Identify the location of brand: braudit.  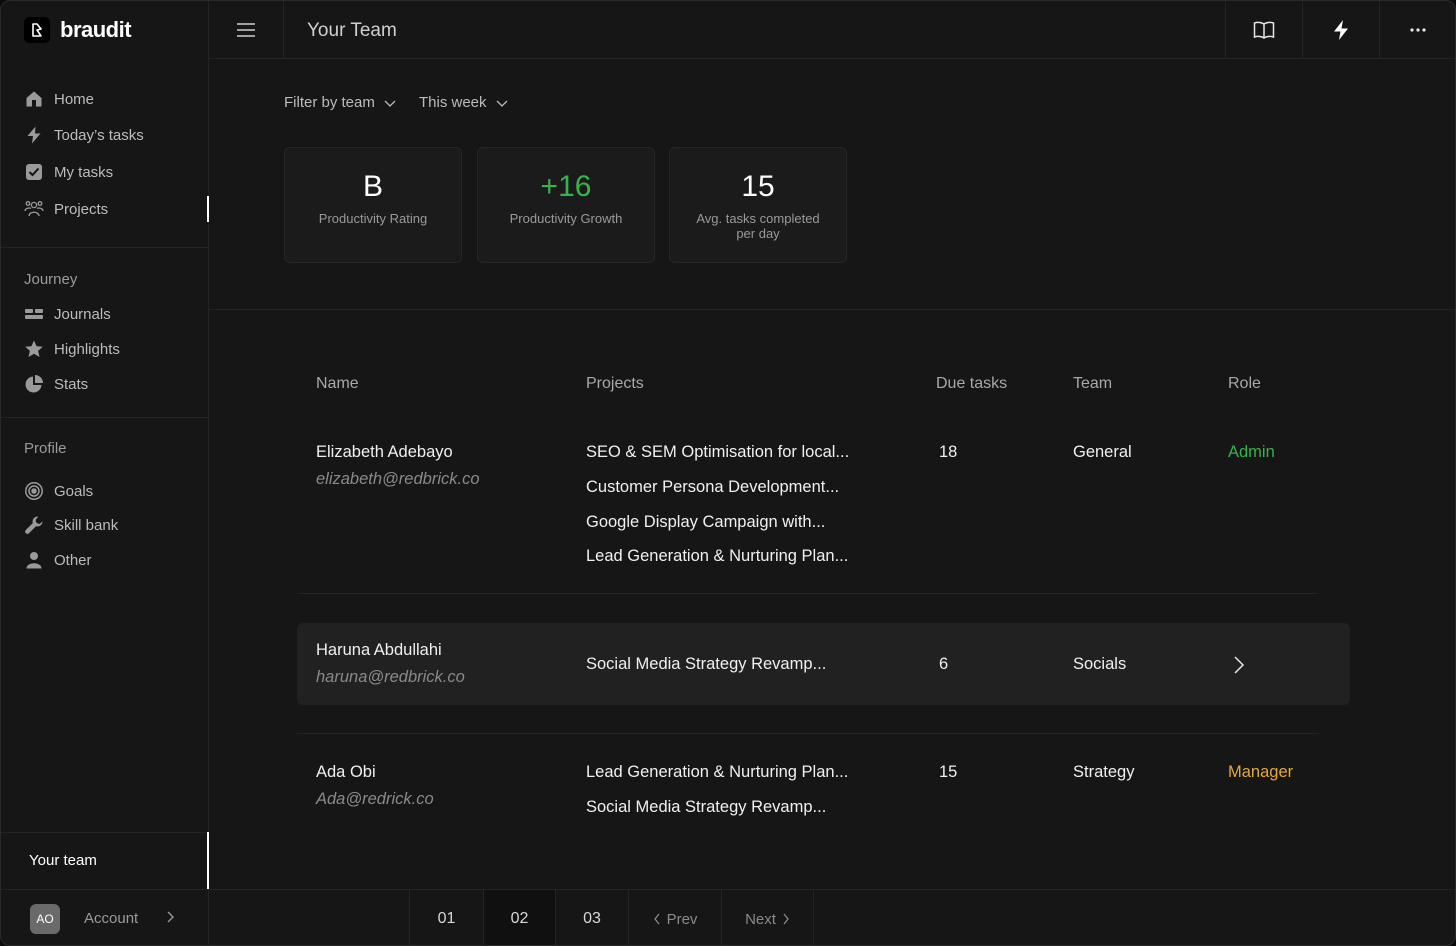
(78, 30).